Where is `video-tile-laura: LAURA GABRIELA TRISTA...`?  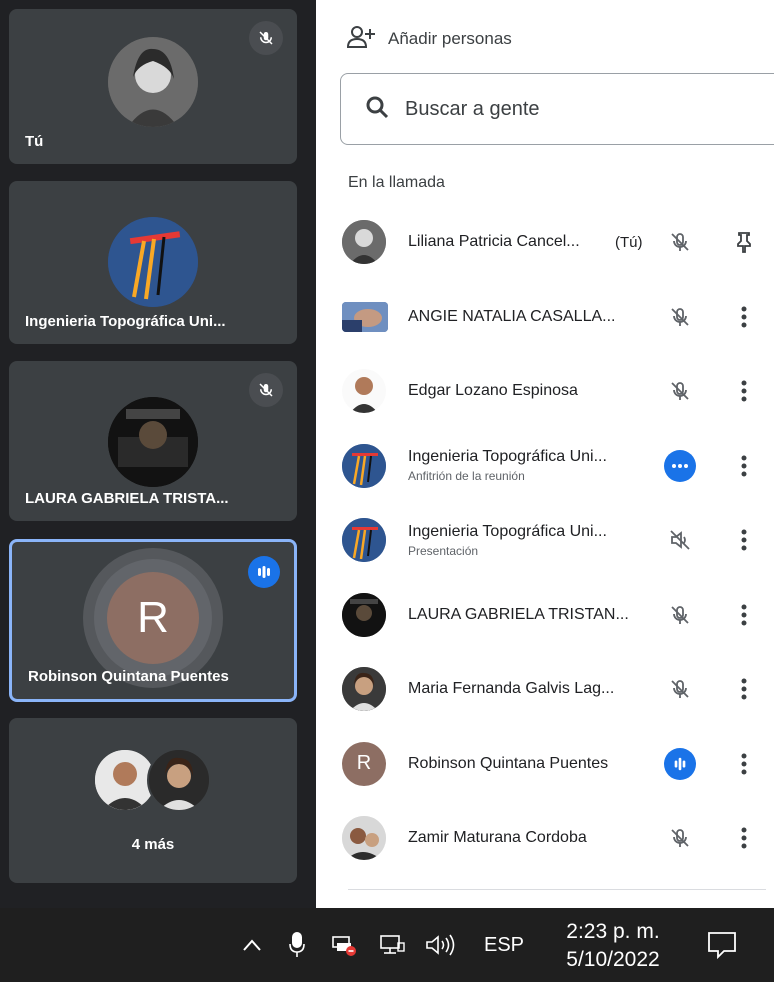 video-tile-laura: LAURA GABRIELA TRISTA... is located at coordinates (153, 441).